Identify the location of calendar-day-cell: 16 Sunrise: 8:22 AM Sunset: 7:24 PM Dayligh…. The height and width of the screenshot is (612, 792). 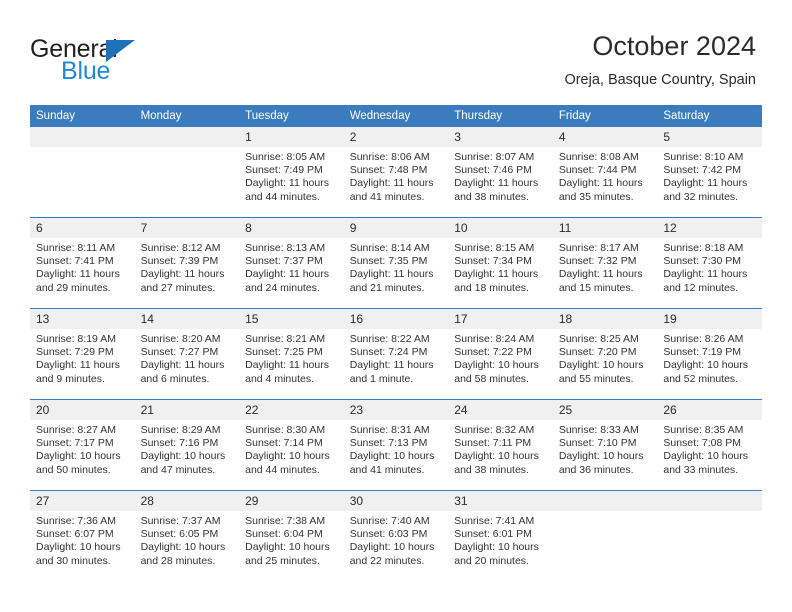
(396, 354).